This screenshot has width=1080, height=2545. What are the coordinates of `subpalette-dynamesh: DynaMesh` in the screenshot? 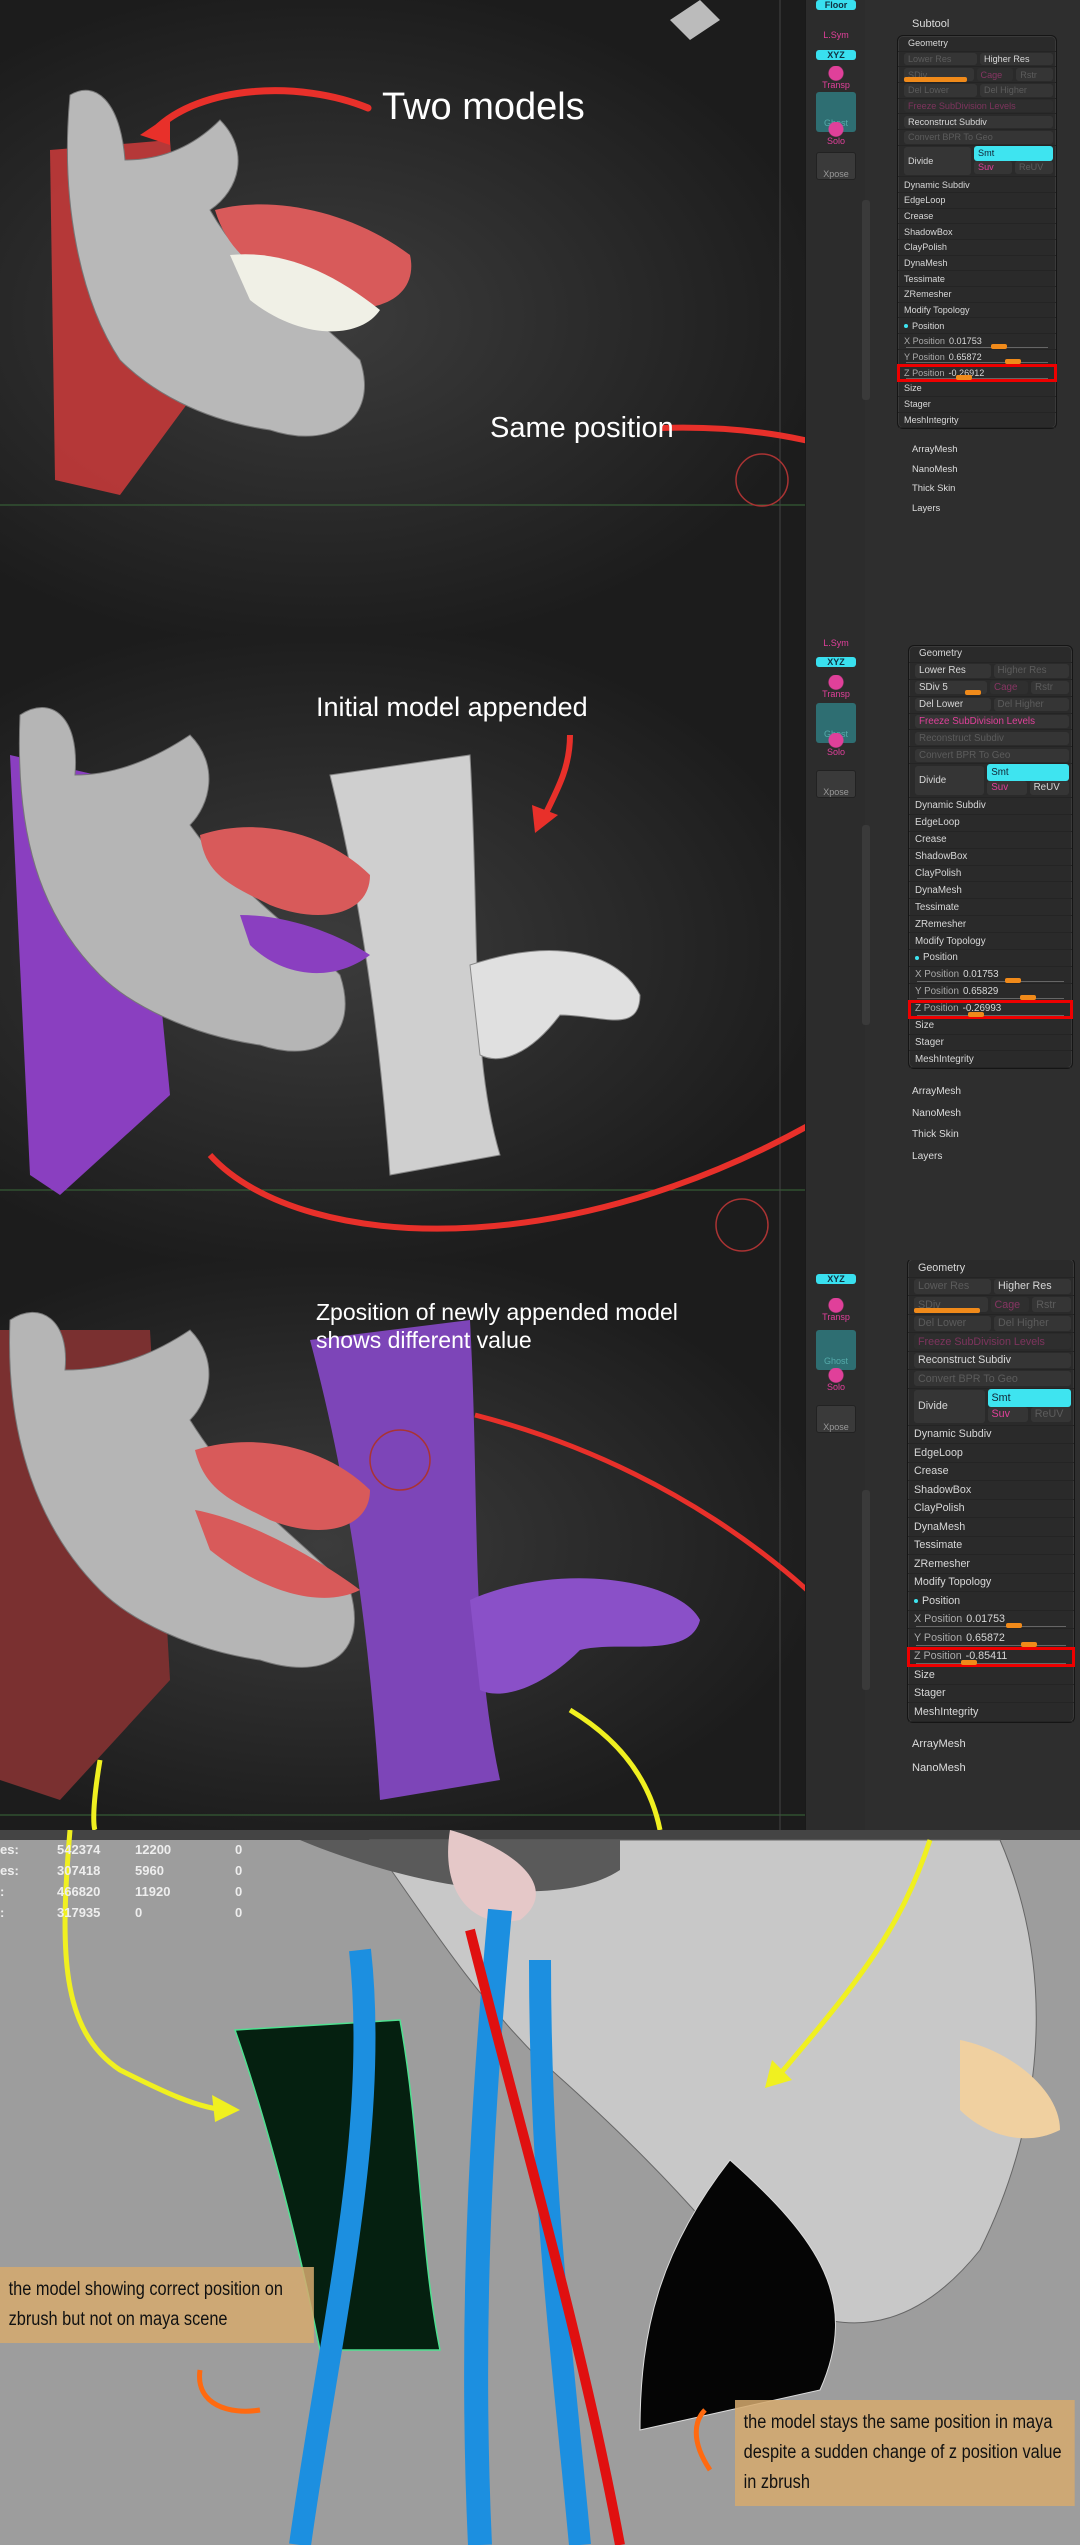 It's located at (990, 891).